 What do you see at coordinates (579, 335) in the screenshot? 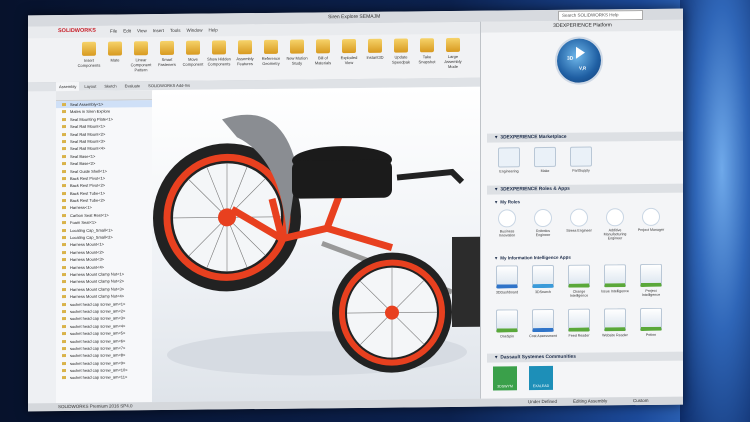
I see `tile-label: Feed Reader` at bounding box center [579, 335].